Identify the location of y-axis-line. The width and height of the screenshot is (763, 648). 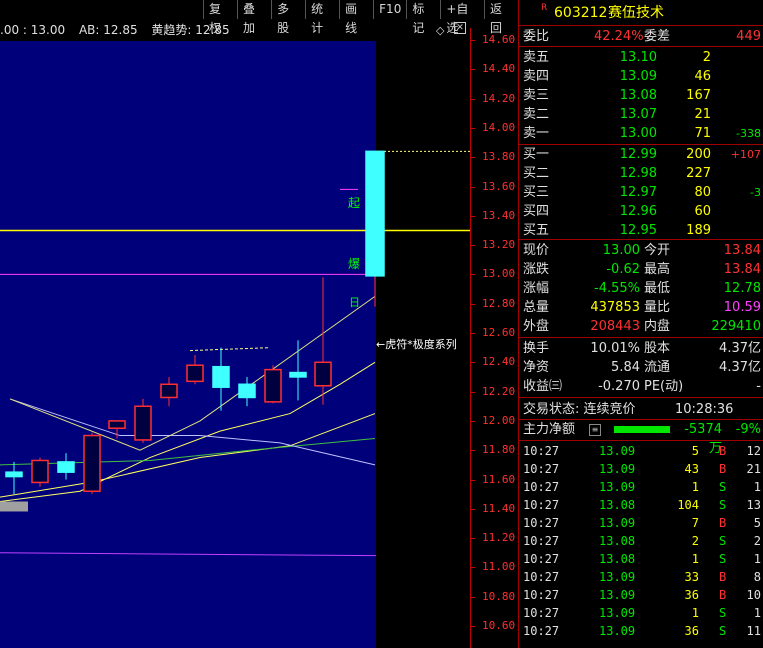
(470, 338).